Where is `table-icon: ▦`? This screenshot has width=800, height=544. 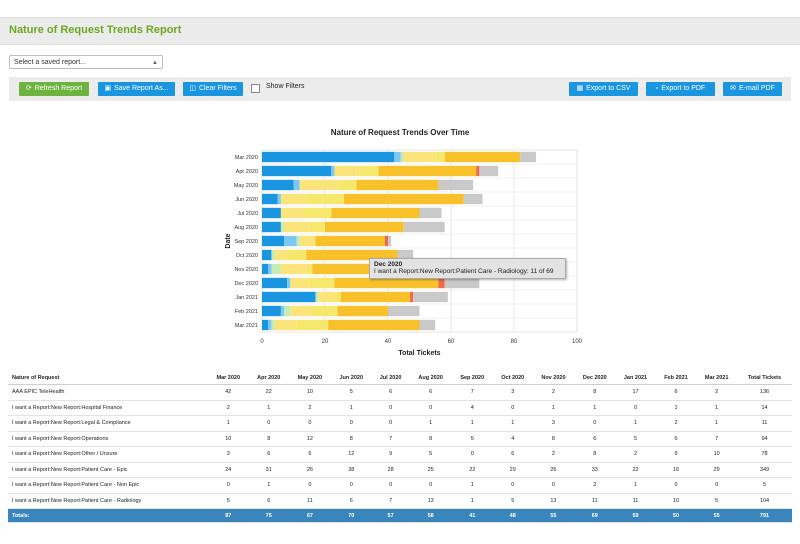
table-icon: ▦ is located at coordinates (580, 88).